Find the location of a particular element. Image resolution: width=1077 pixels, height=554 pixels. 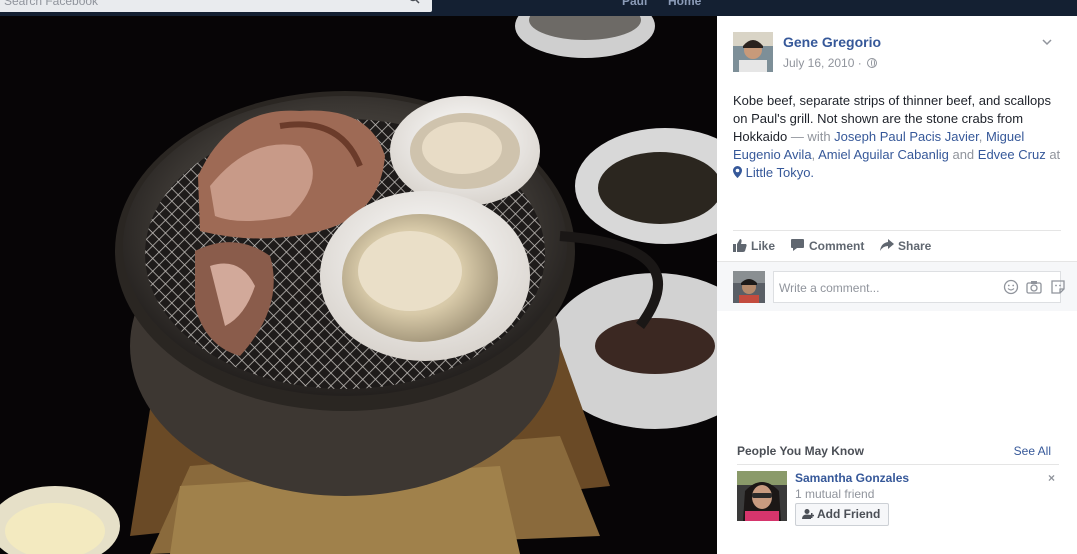

suggested-friend-image is located at coordinates (762, 496).